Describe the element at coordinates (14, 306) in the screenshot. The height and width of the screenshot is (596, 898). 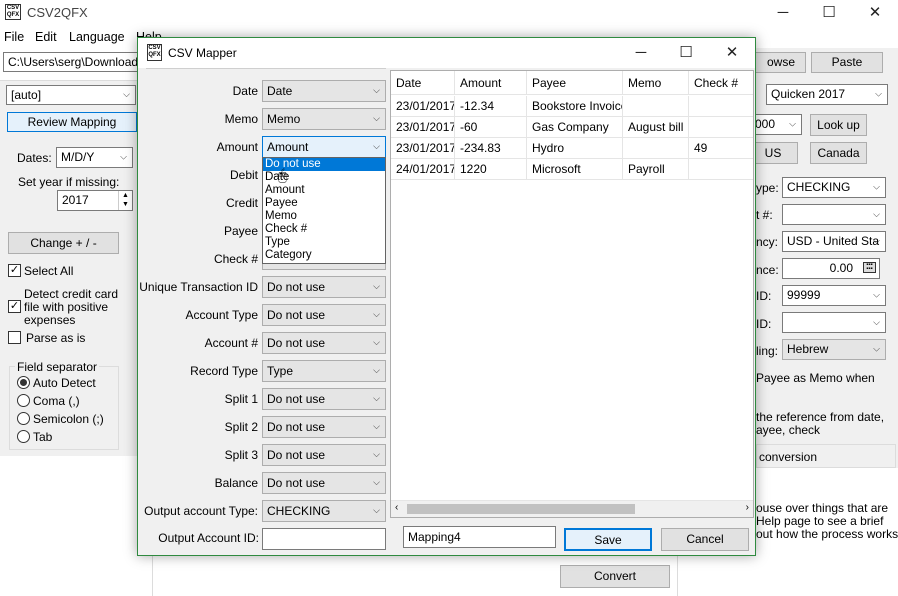
I see `detect-credit-checkbox: ✓` at that location.